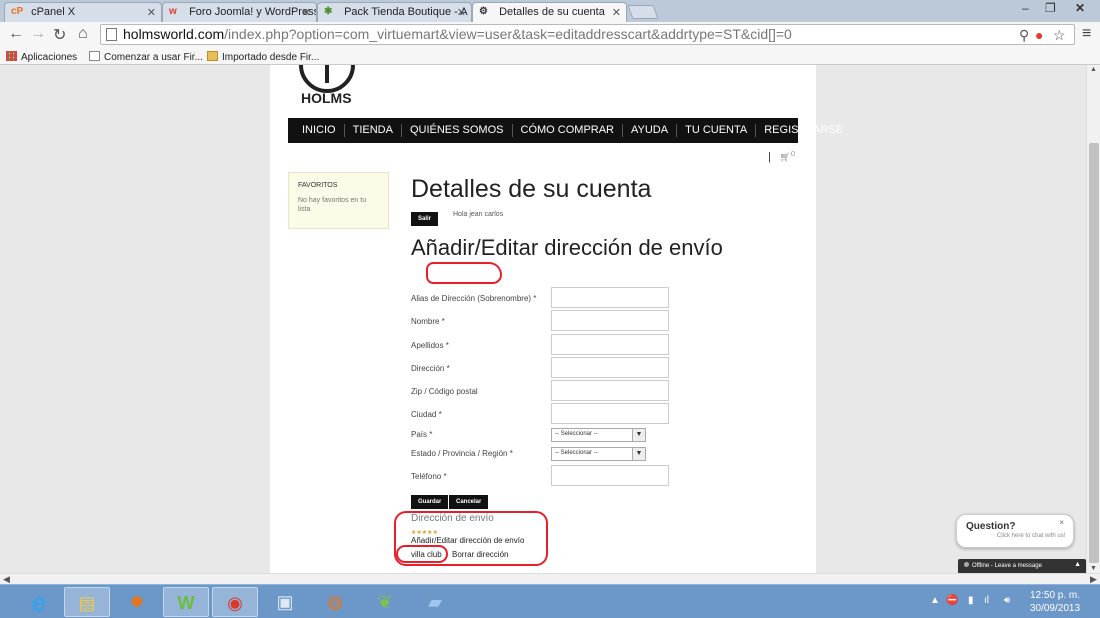 The height and width of the screenshot is (618, 1100). Describe the element at coordinates (338, 200) in the screenshot. I see `favorites-box: FAVORITOS No hay favoritos en tu lista` at that location.